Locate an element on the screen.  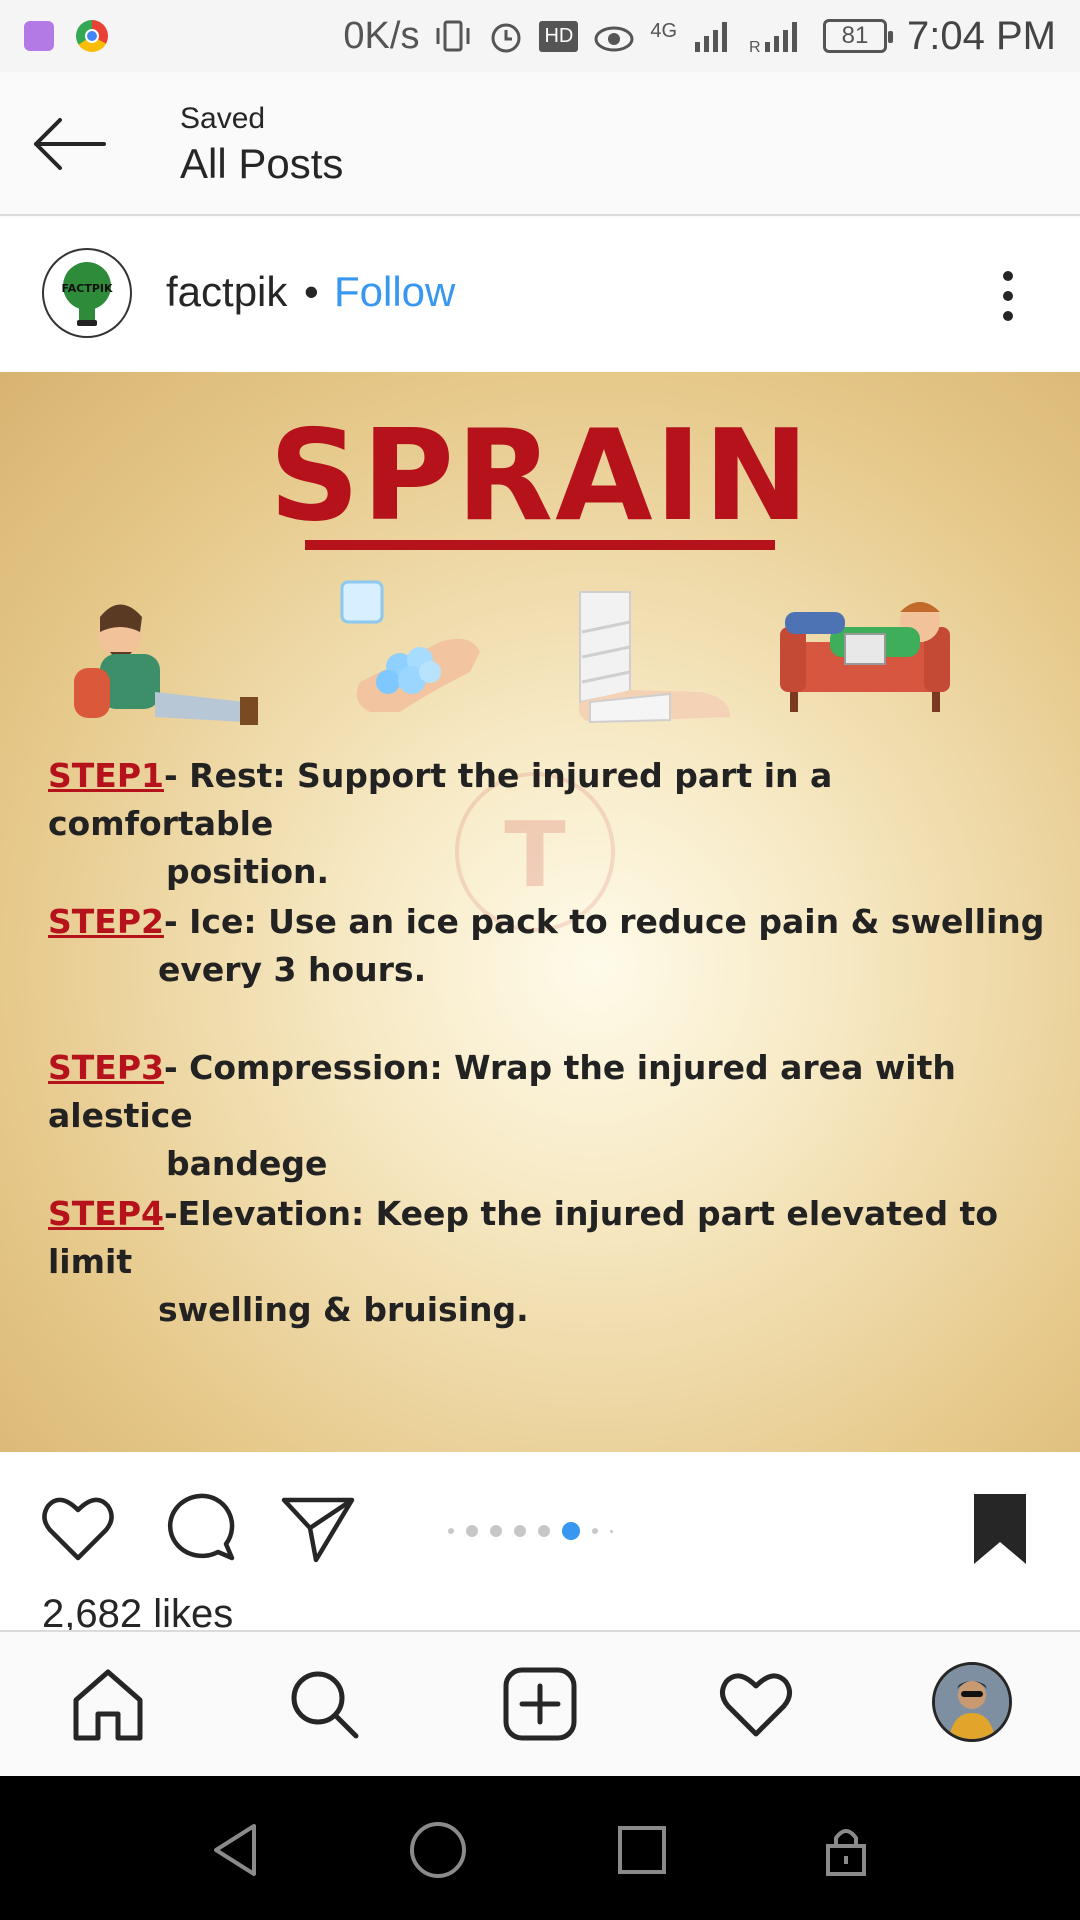
signal-icon-2: R is located at coordinates (773, 38).